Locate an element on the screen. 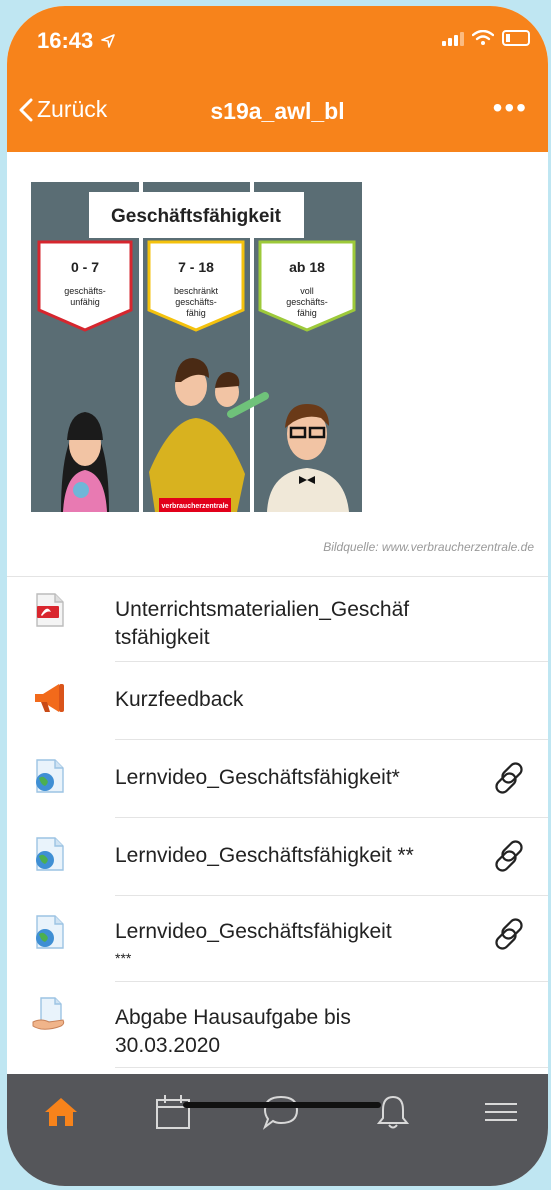 This screenshot has width=551, height=1190. panel-text-line: voll is located at coordinates (307, 291).